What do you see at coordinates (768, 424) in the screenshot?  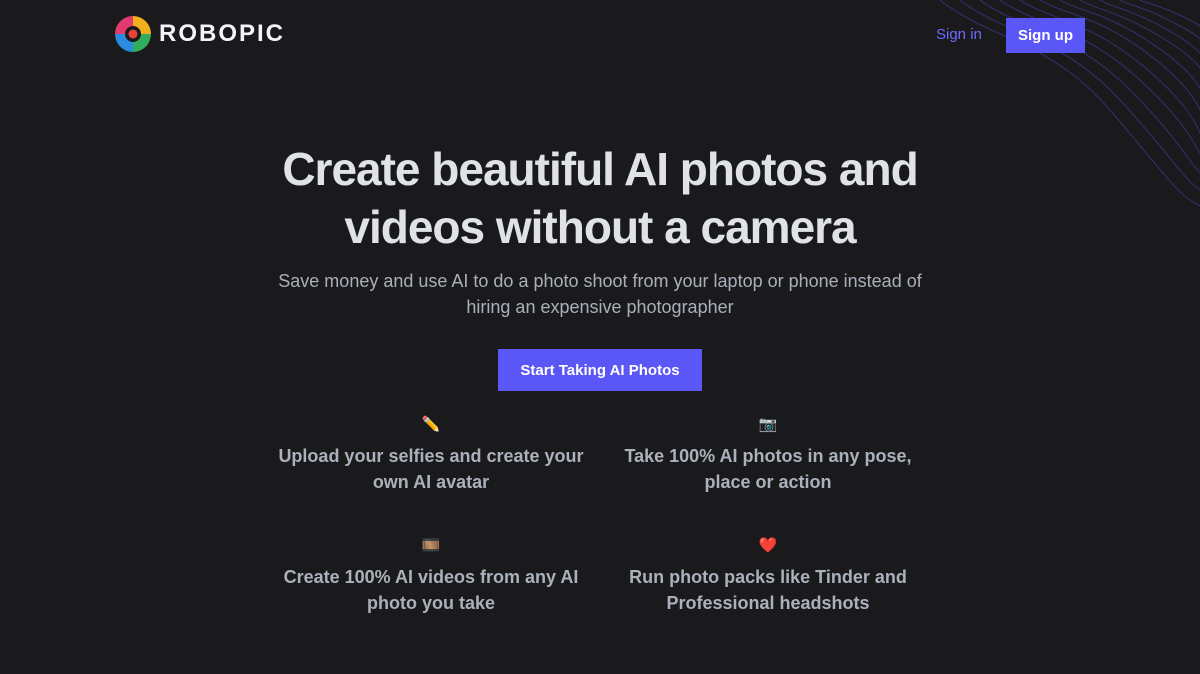 I see `camera-icon: 📷` at bounding box center [768, 424].